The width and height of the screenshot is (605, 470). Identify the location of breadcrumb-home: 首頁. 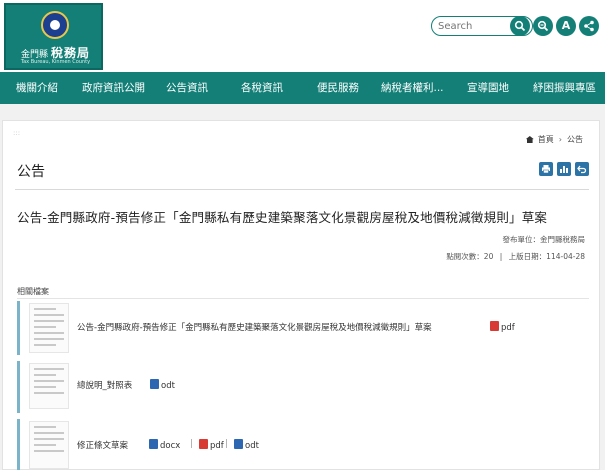
(546, 139).